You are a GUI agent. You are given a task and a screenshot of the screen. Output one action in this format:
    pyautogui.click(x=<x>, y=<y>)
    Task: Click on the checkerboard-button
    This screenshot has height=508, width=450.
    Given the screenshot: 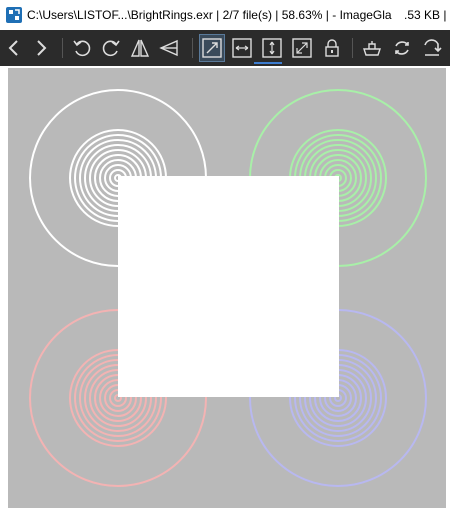 What is the action you would take?
    pyautogui.click(x=372, y=48)
    